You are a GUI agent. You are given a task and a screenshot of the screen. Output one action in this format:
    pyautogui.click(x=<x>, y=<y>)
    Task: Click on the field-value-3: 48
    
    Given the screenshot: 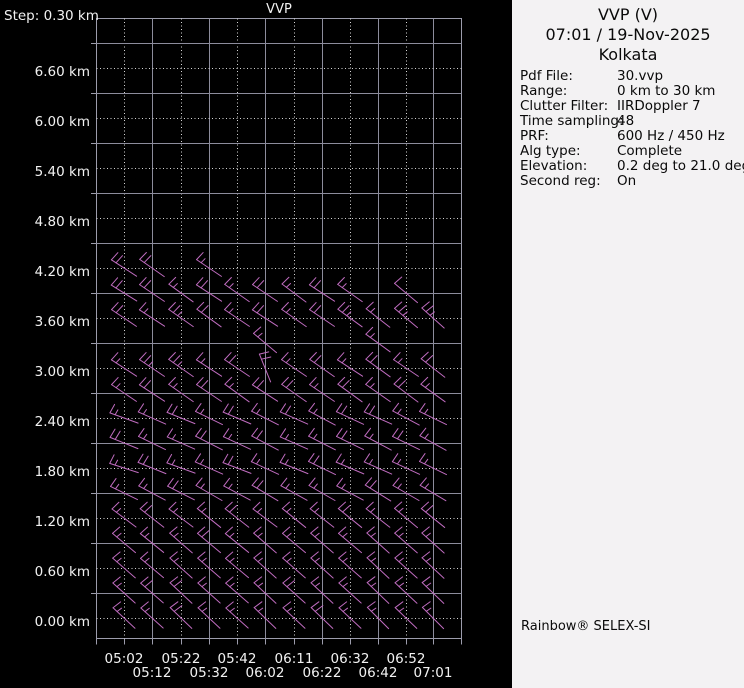 What is the action you would take?
    pyautogui.click(x=626, y=121)
    